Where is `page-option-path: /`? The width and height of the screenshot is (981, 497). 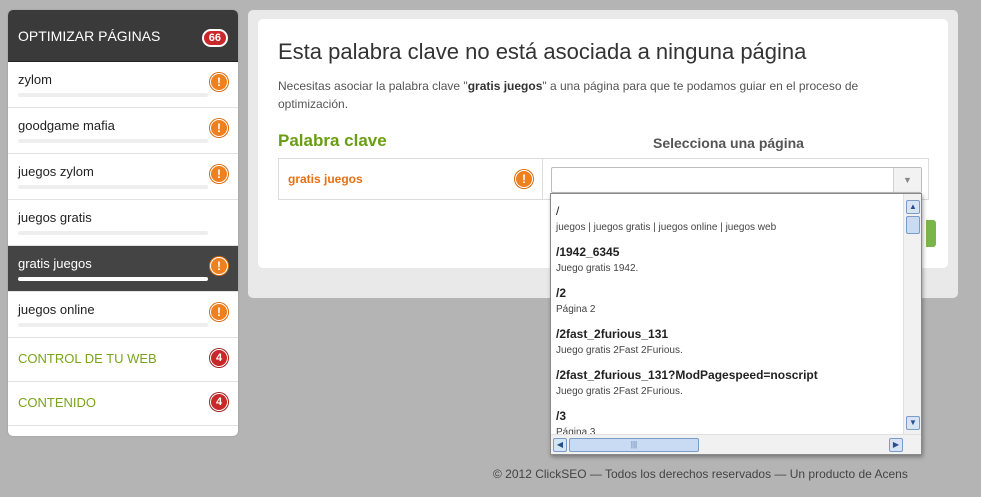 page-option-path: / is located at coordinates (558, 211).